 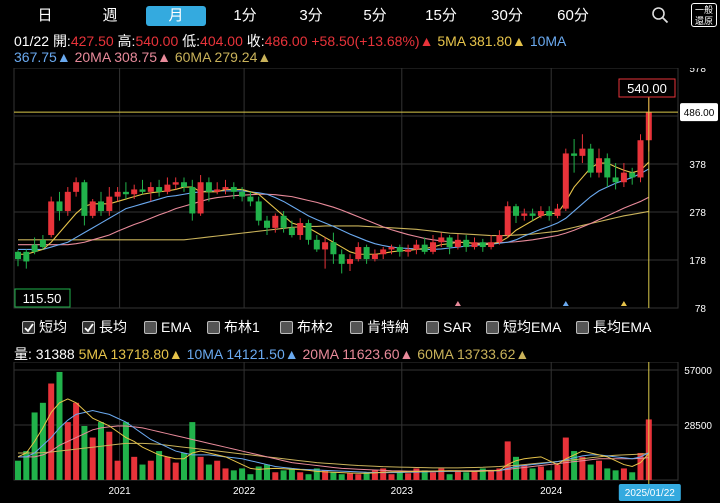 What do you see at coordinates (449, 327) in the screenshot?
I see `indicator-toggle-7: SAR` at bounding box center [449, 327].